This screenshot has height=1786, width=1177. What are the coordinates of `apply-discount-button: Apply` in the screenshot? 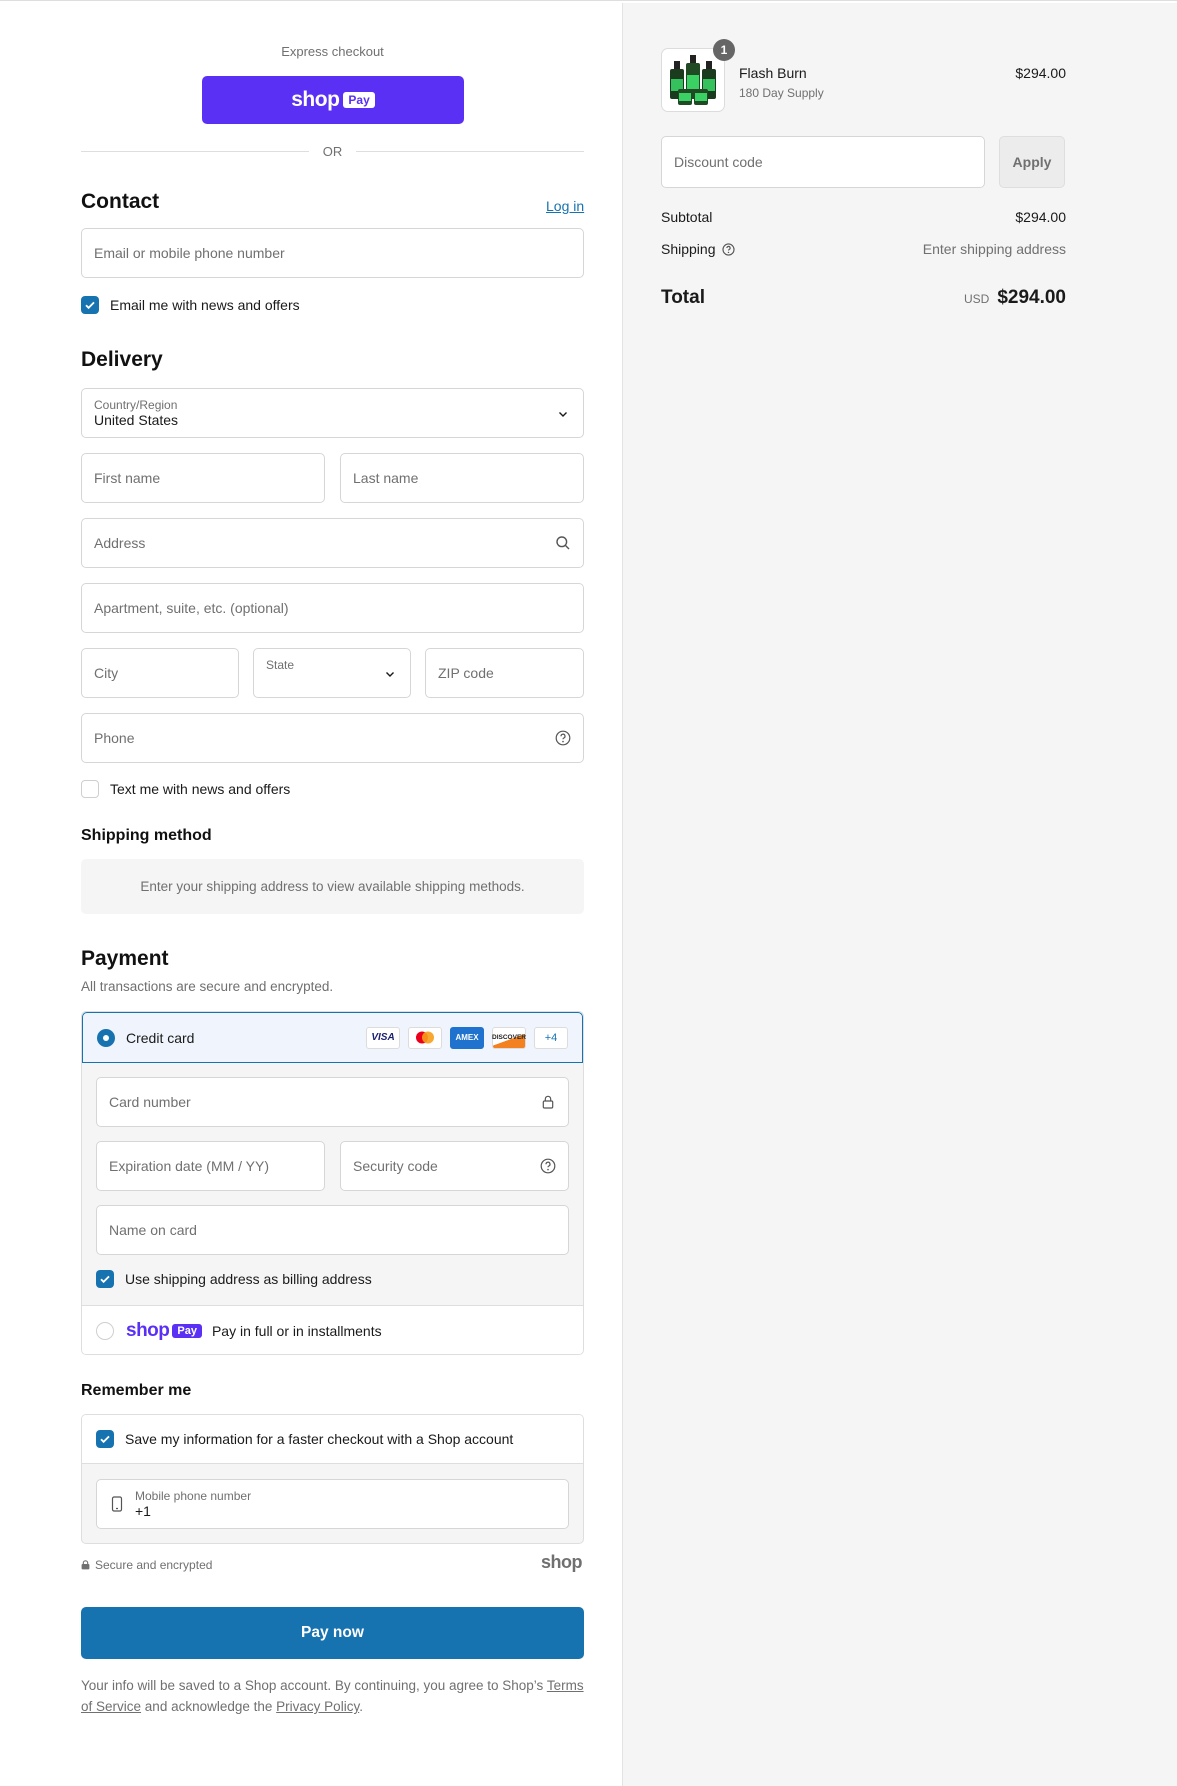 It's located at (1032, 162).